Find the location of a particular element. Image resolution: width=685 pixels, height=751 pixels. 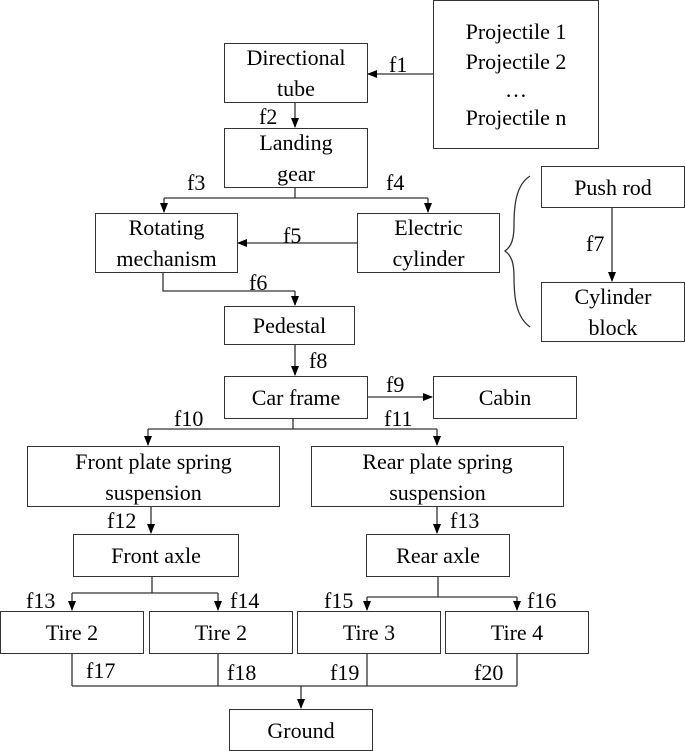

node-line: Tire 4 is located at coordinates (517, 632).